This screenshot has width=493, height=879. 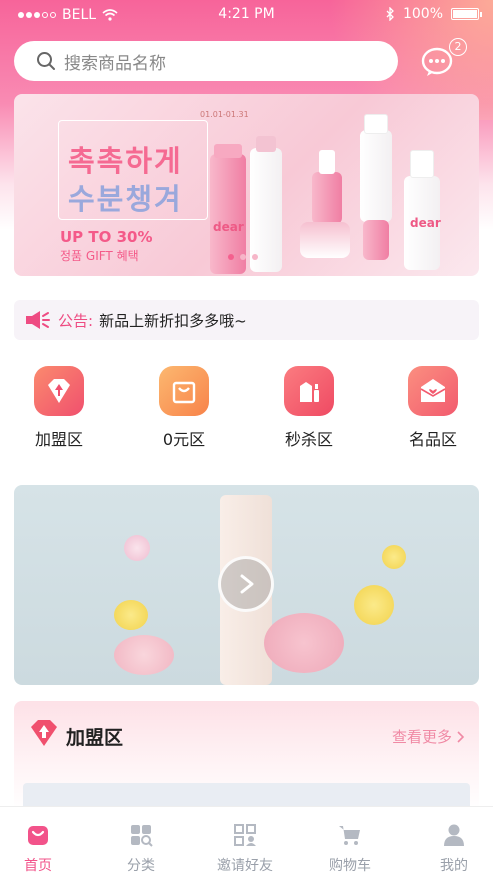 I want to click on envelope-heart-icon, so click(x=433, y=391).